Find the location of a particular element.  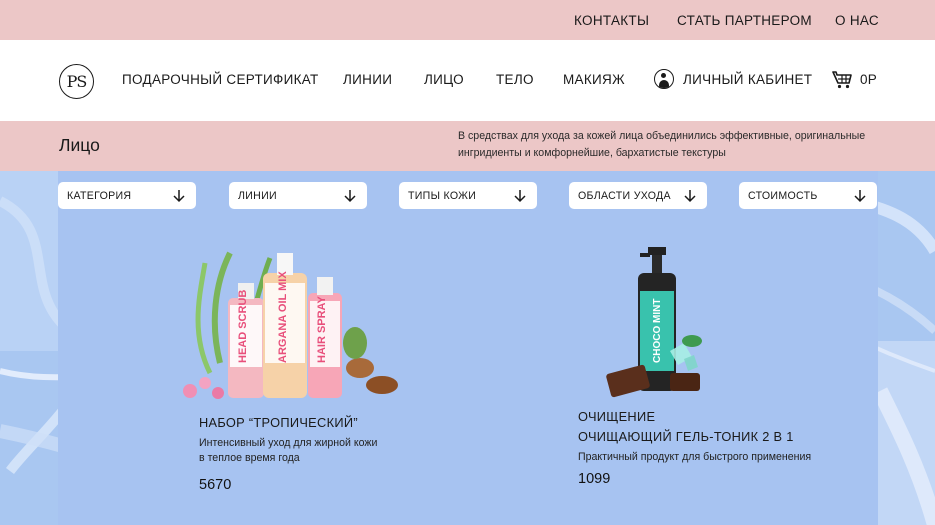

bottle-label: CHOCO MINT is located at coordinates (657, 331).